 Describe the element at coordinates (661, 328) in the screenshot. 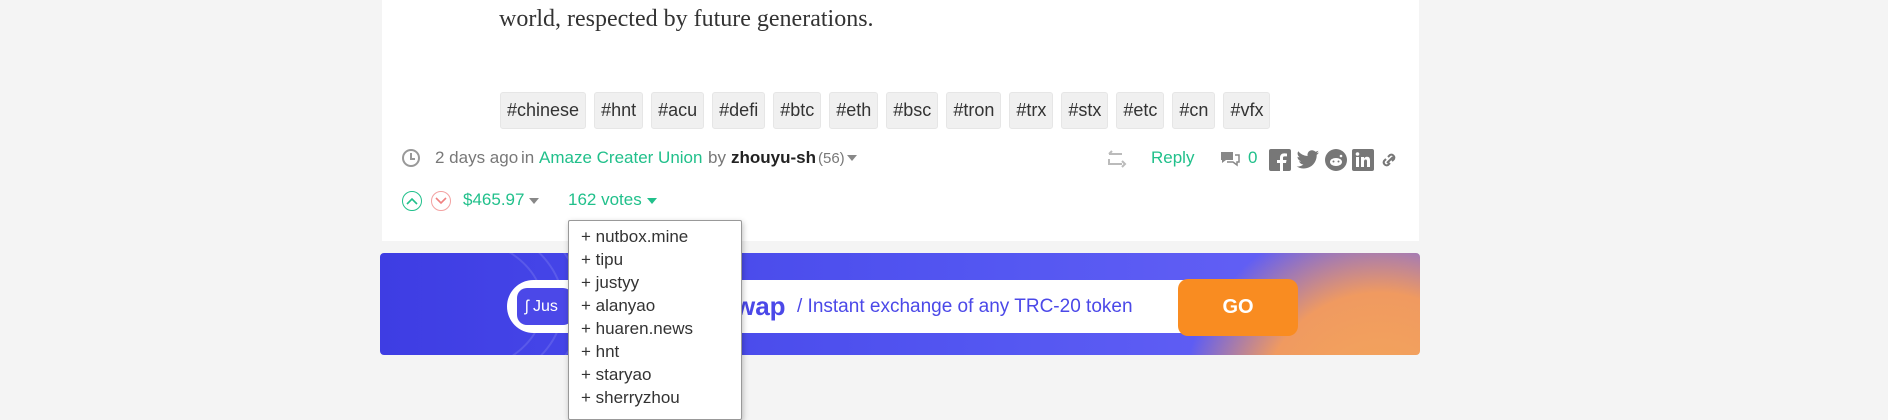

I see `voter-item: + huaren.news` at that location.